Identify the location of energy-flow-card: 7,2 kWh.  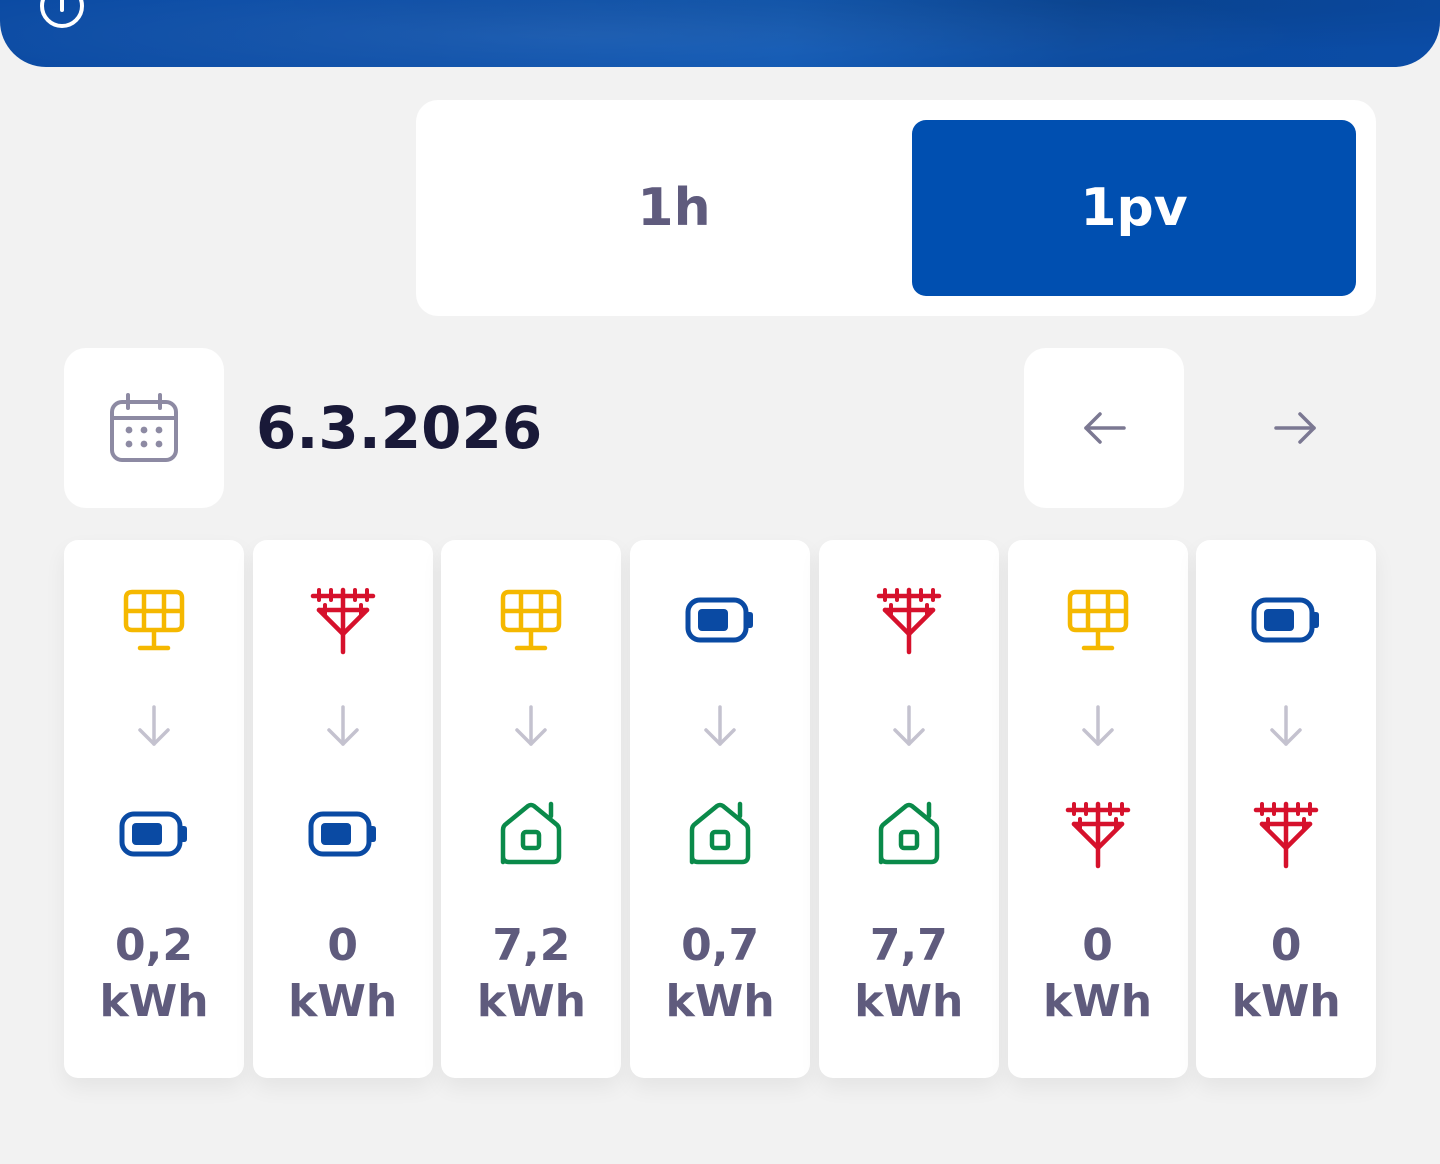
(531, 809).